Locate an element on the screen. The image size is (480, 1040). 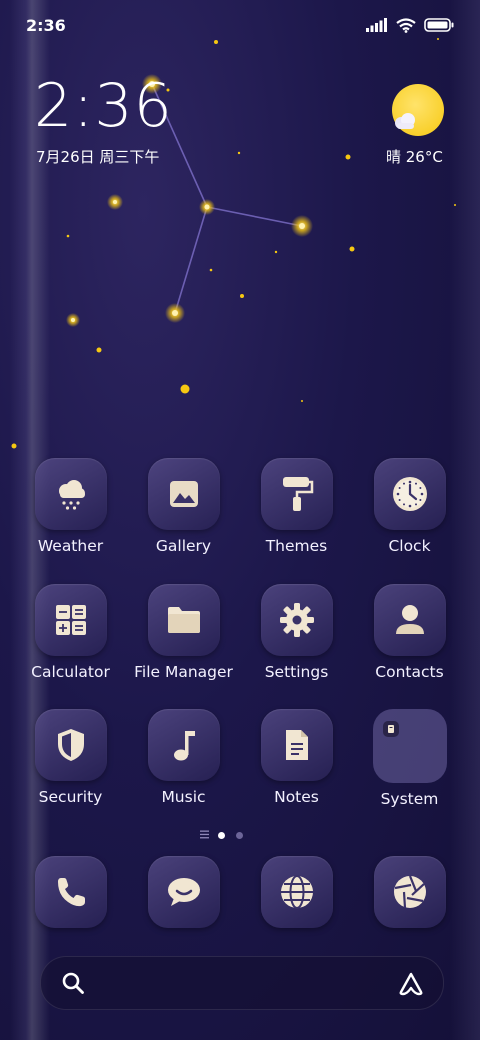
app-folder-system: System is located at coordinates (409, 758).